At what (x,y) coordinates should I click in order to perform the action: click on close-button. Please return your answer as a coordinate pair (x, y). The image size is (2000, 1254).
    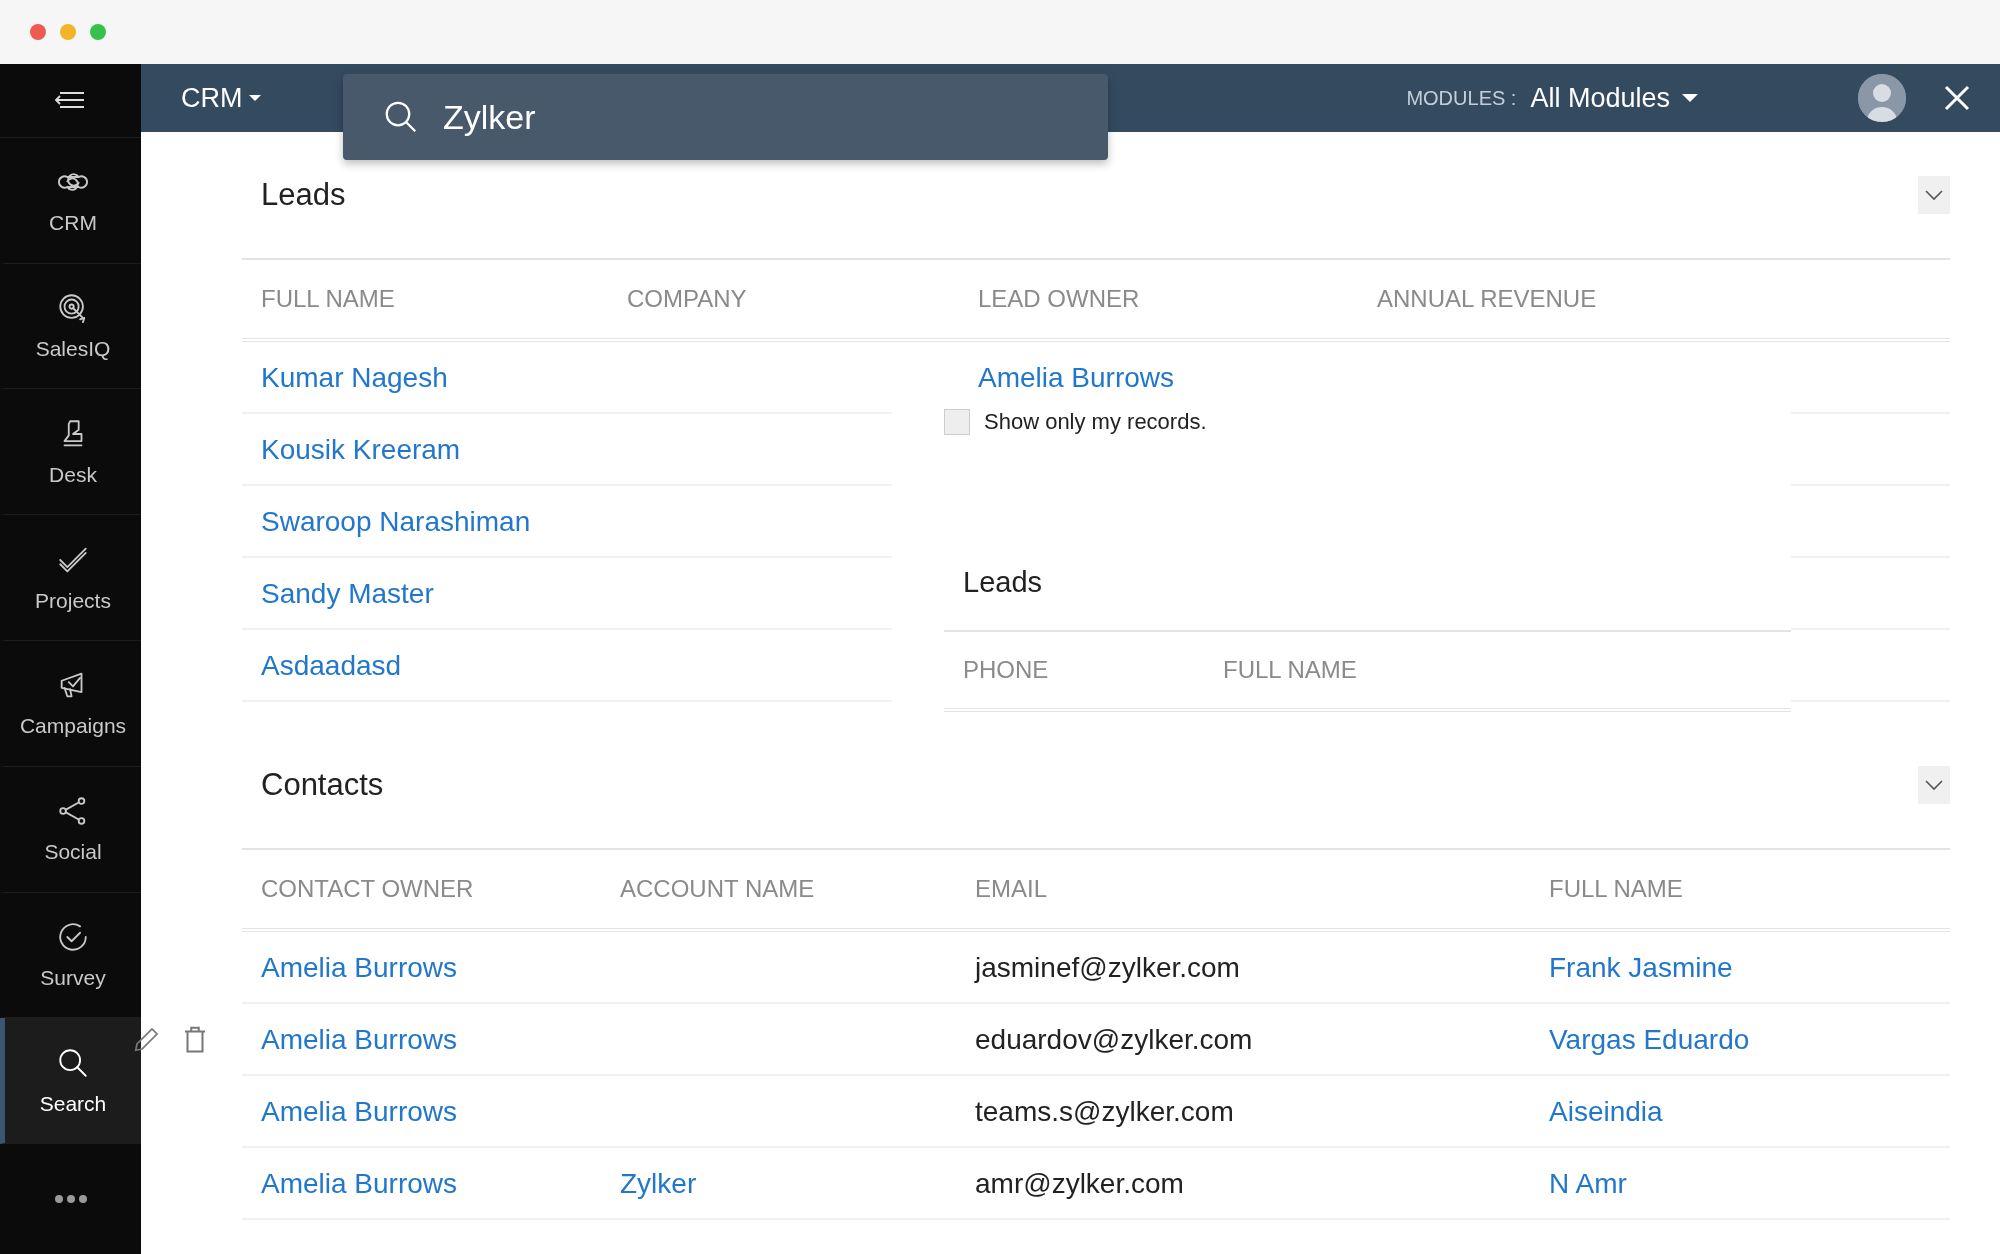
    Looking at the image, I should click on (1957, 98).